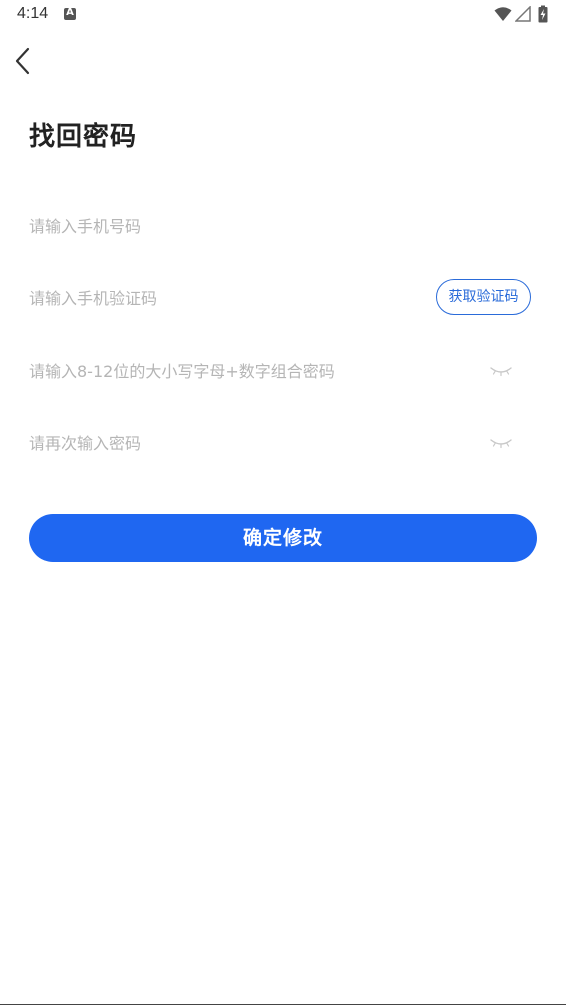  I want to click on signal-icon, so click(523, 14).